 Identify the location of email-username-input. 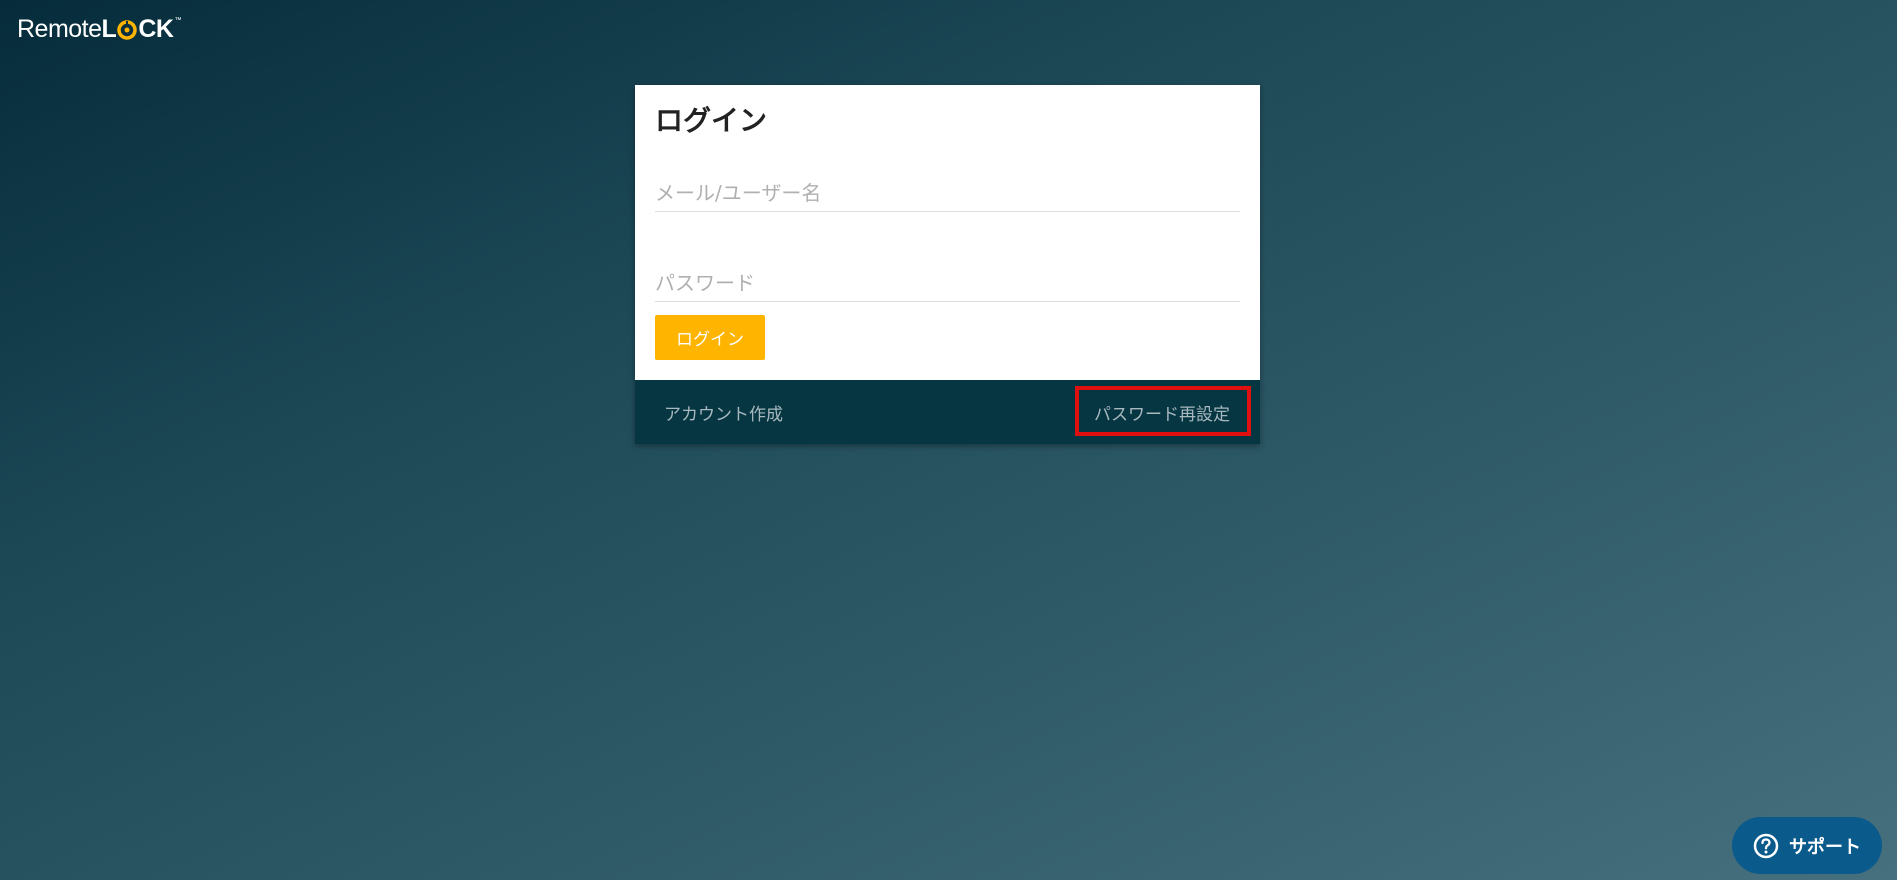
(947, 196).